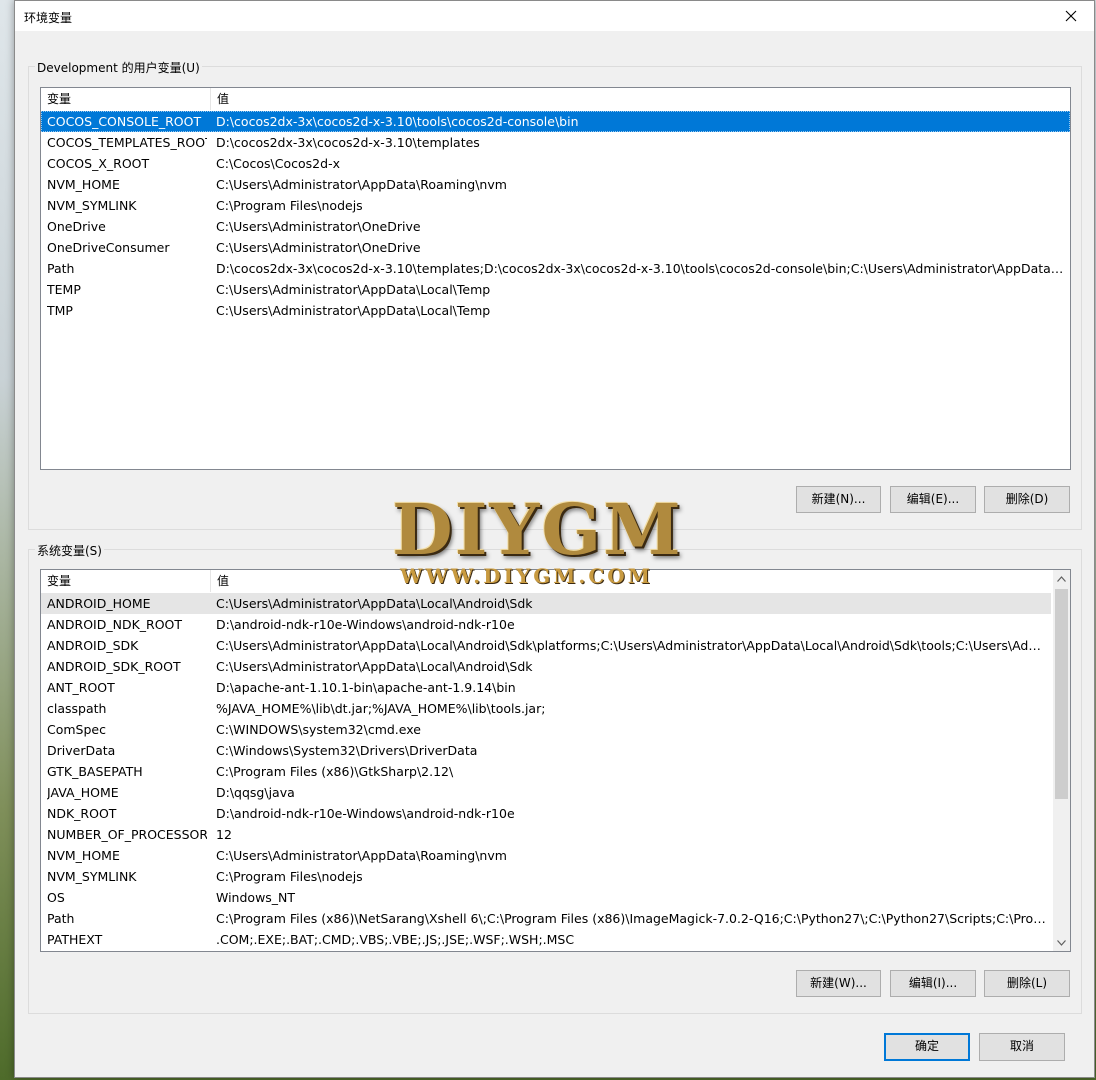 The height and width of the screenshot is (1080, 1096). I want to click on table-row: NUMBER_OF_PROCESSORS 12, so click(546, 834).